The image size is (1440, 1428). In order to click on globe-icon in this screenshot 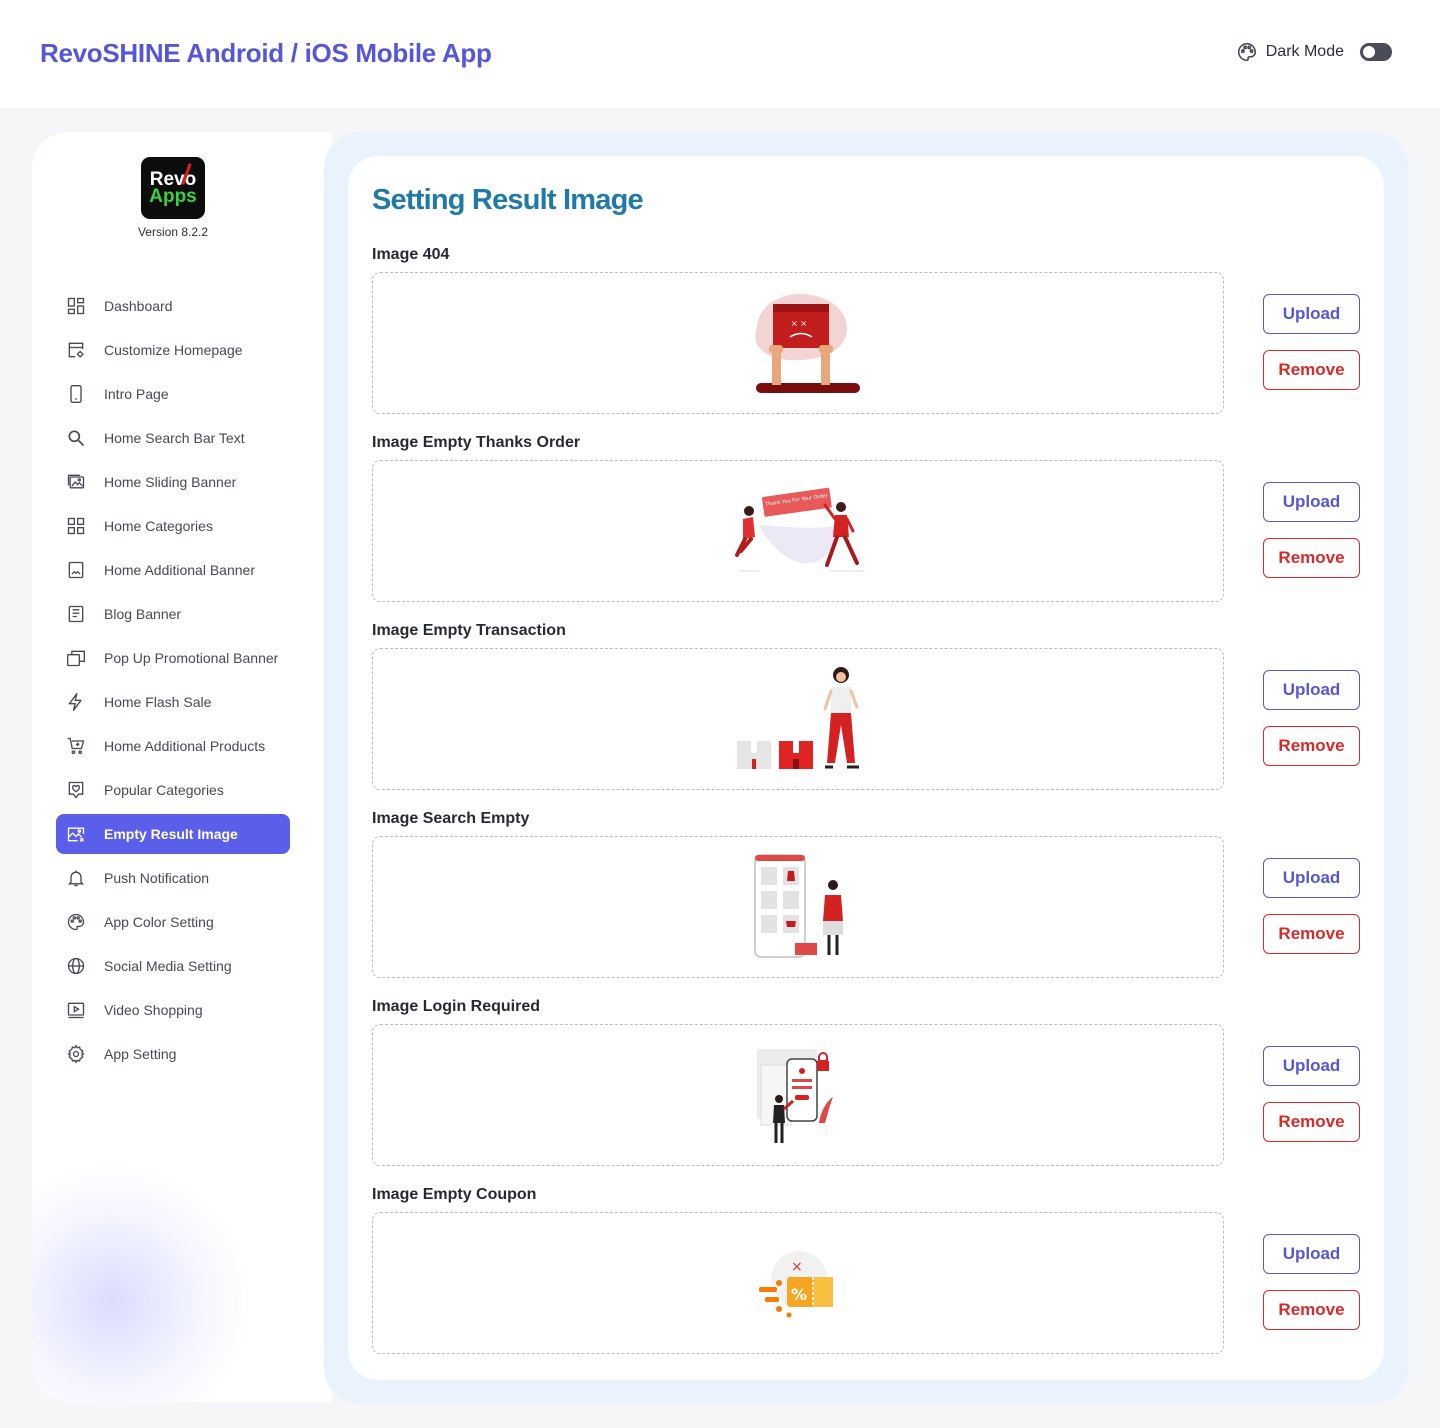, I will do `click(76, 966)`.